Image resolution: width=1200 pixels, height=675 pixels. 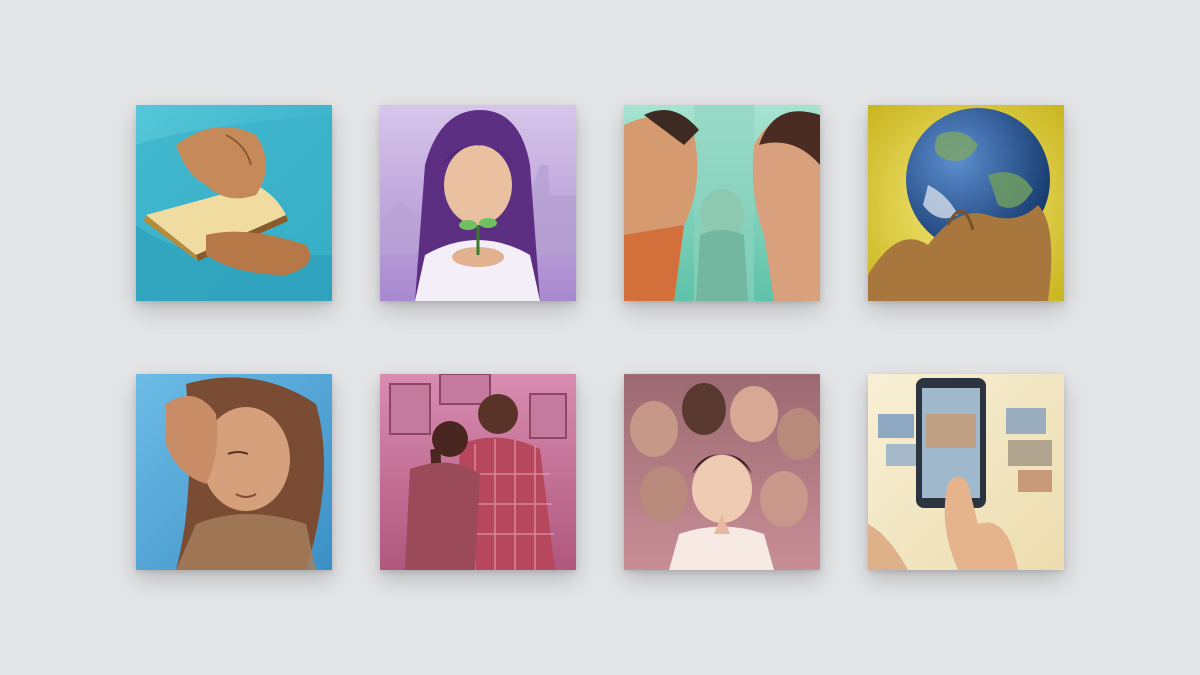 I want to click on praying-group-illustration, so click(x=722, y=472).